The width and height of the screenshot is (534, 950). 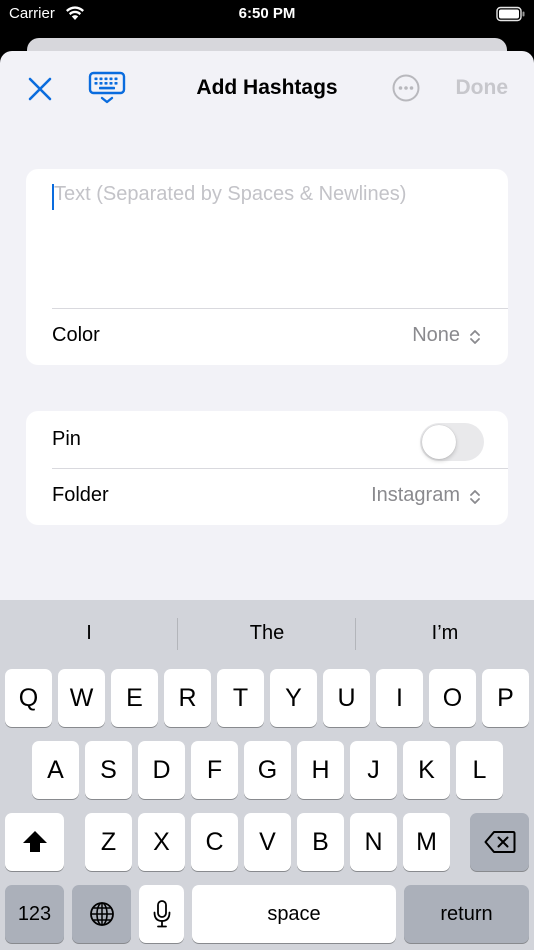 I want to click on folder-value: Instagram, so click(x=415, y=495).